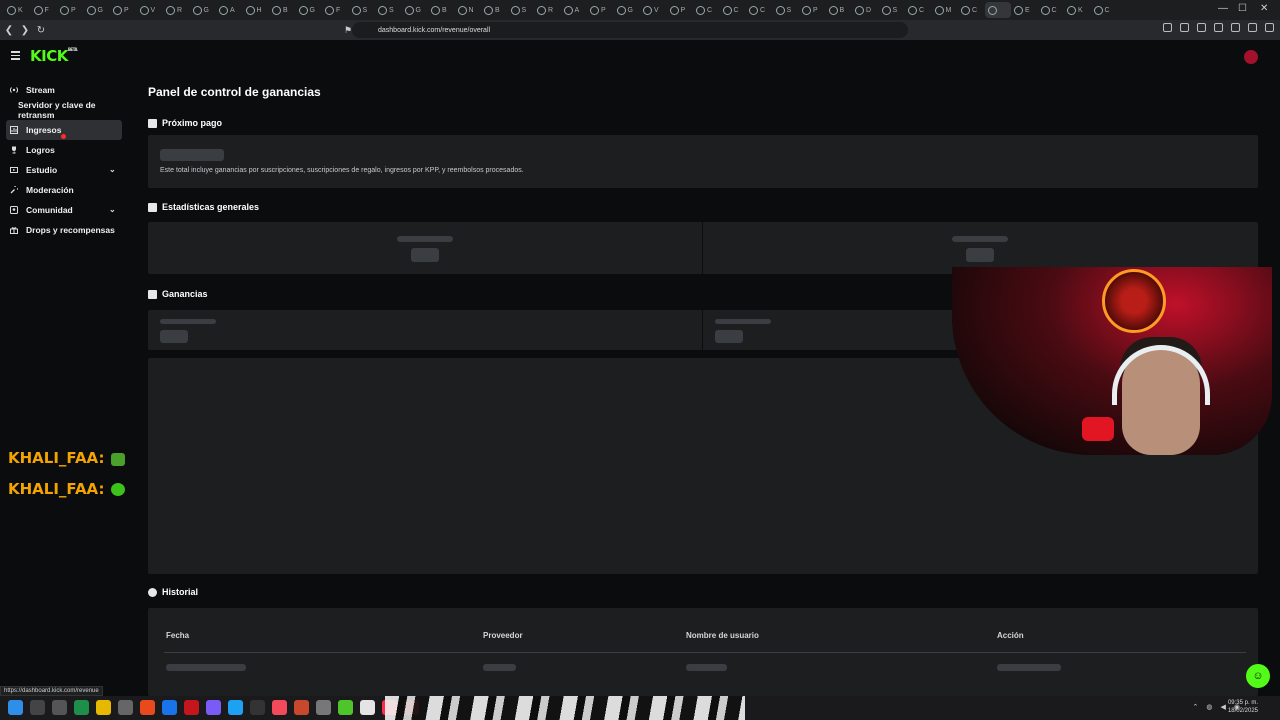 This screenshot has height=720, width=1280. I want to click on forward-icon: ❯, so click(25, 30).